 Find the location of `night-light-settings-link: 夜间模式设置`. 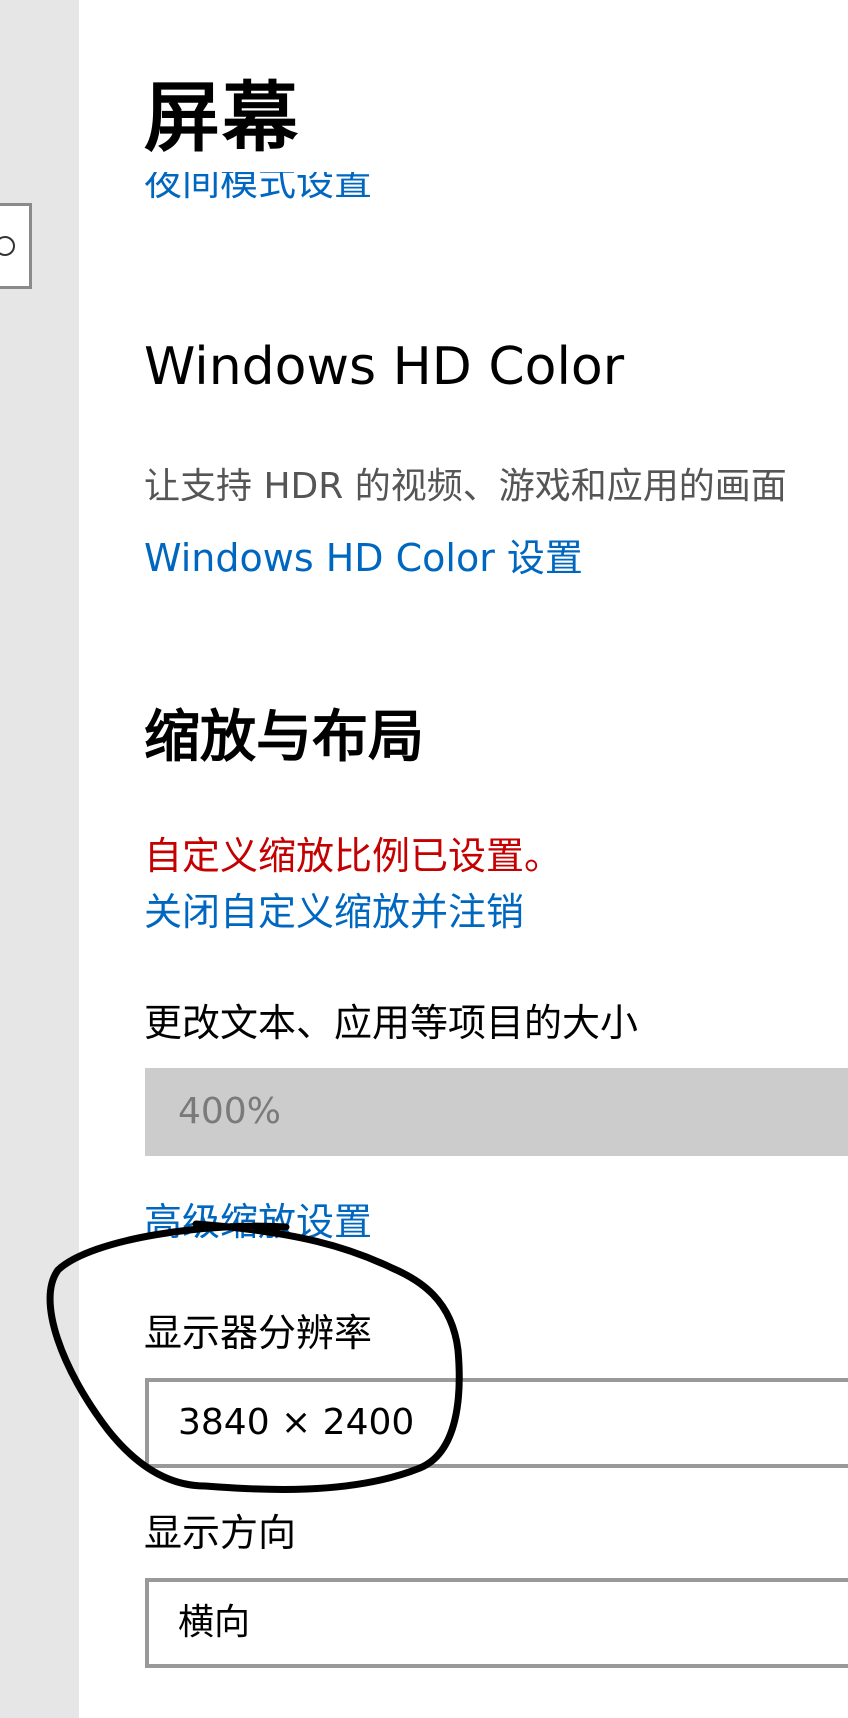

night-light-settings-link: 夜间模式设置 is located at coordinates (258, 189).